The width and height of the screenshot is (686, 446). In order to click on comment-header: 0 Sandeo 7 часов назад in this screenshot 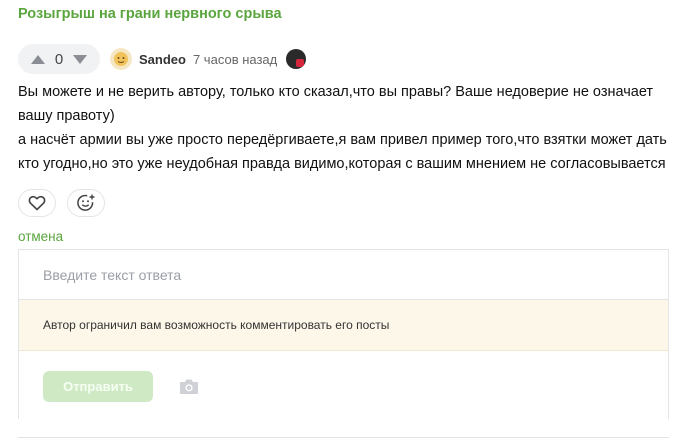, I will do `click(162, 59)`.